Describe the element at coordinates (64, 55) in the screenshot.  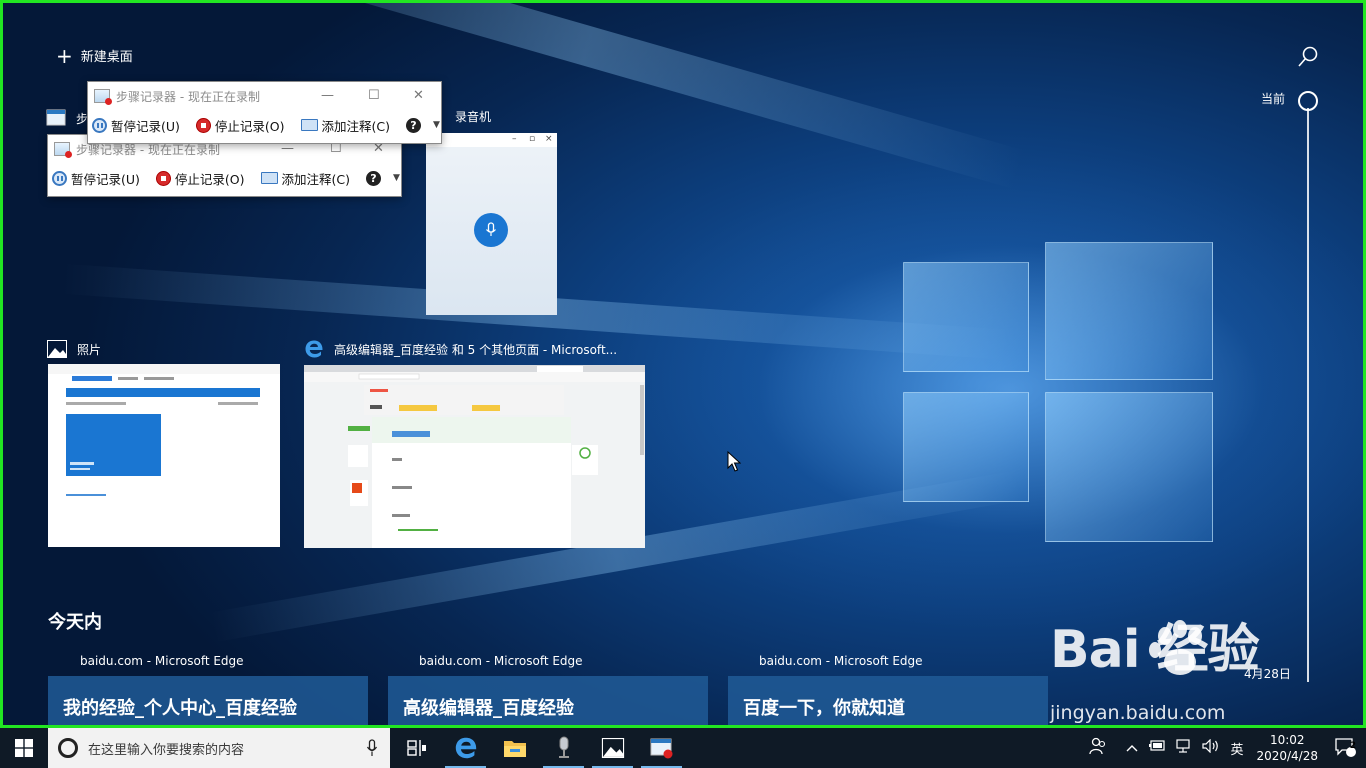
I see `plus-icon: +` at that location.